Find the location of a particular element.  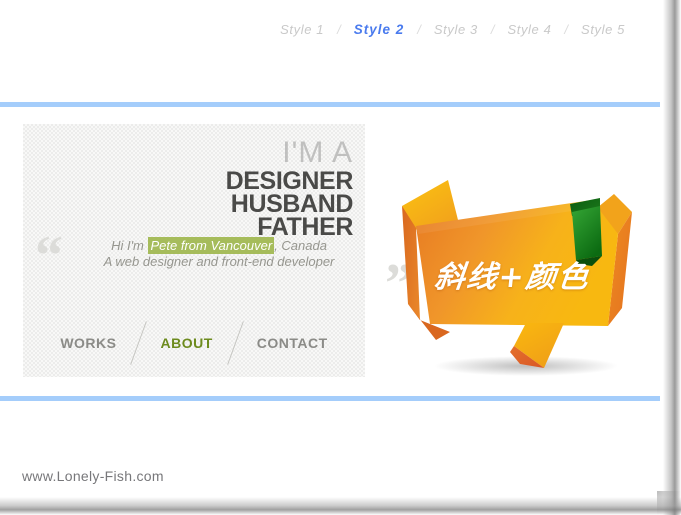

style-nav-item-3: Style 3 is located at coordinates (456, 29).